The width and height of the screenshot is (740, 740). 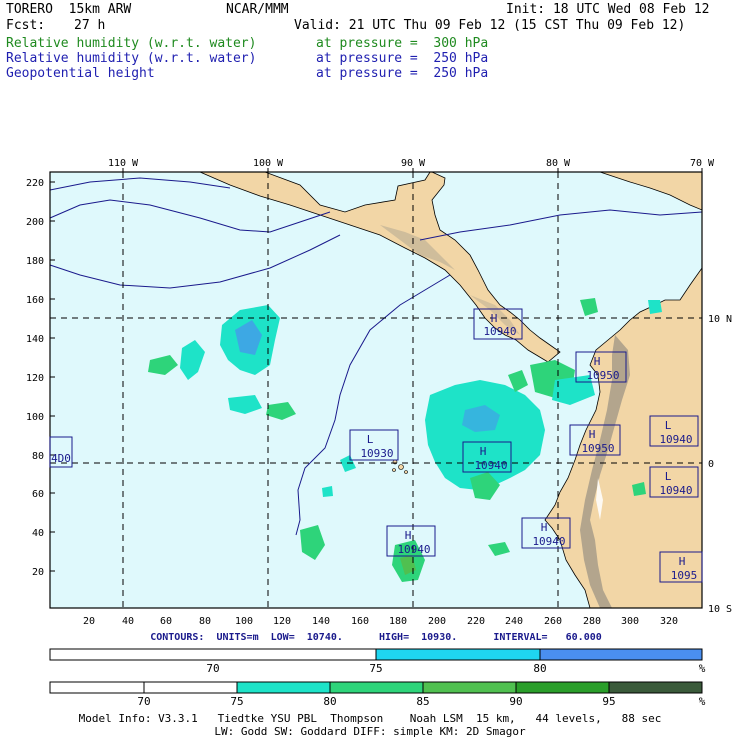 I want to click on legend-bar-250hpa: 70 75 80 %, so click(x=377, y=661).